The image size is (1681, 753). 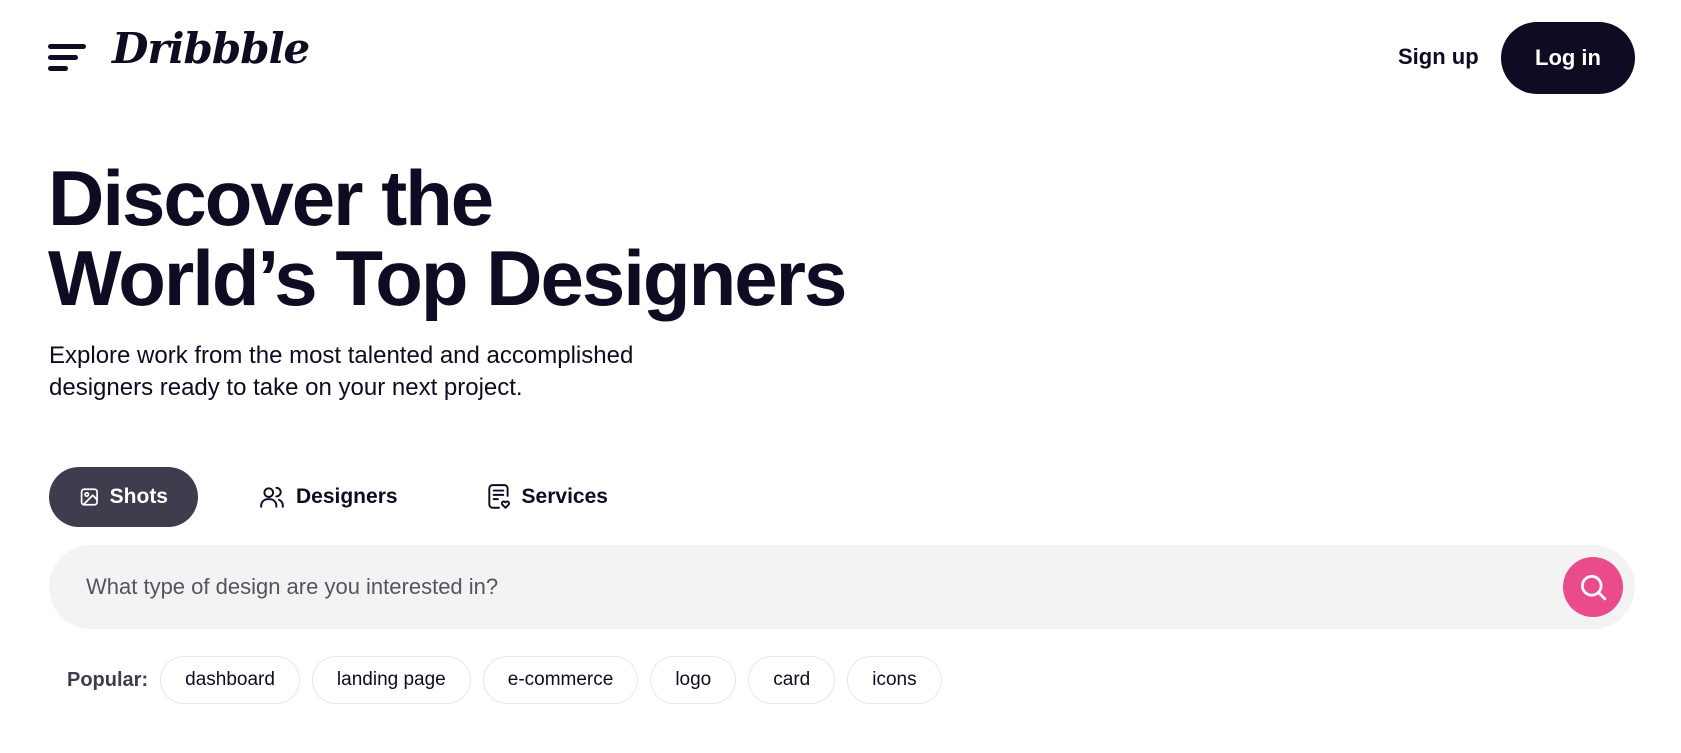 I want to click on hero-title-line-1: Discover the, so click(x=271, y=198).